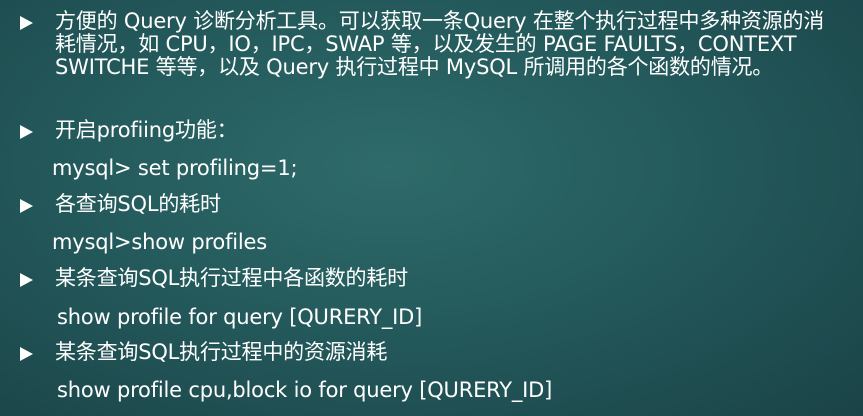 Image resolution: width=863 pixels, height=416 pixels. Describe the element at coordinates (175, 168) in the screenshot. I see `code-line-set-profiling: mysql> set profiling=1;` at that location.